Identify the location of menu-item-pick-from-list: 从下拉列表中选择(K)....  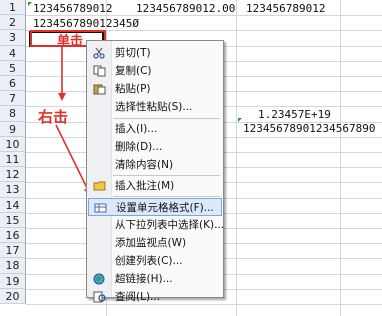
(156, 225).